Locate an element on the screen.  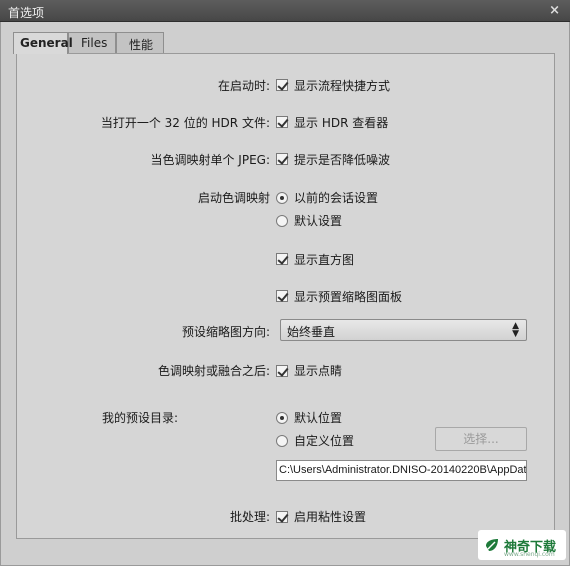
default-location-label: 默认位置 is located at coordinates (318, 418).